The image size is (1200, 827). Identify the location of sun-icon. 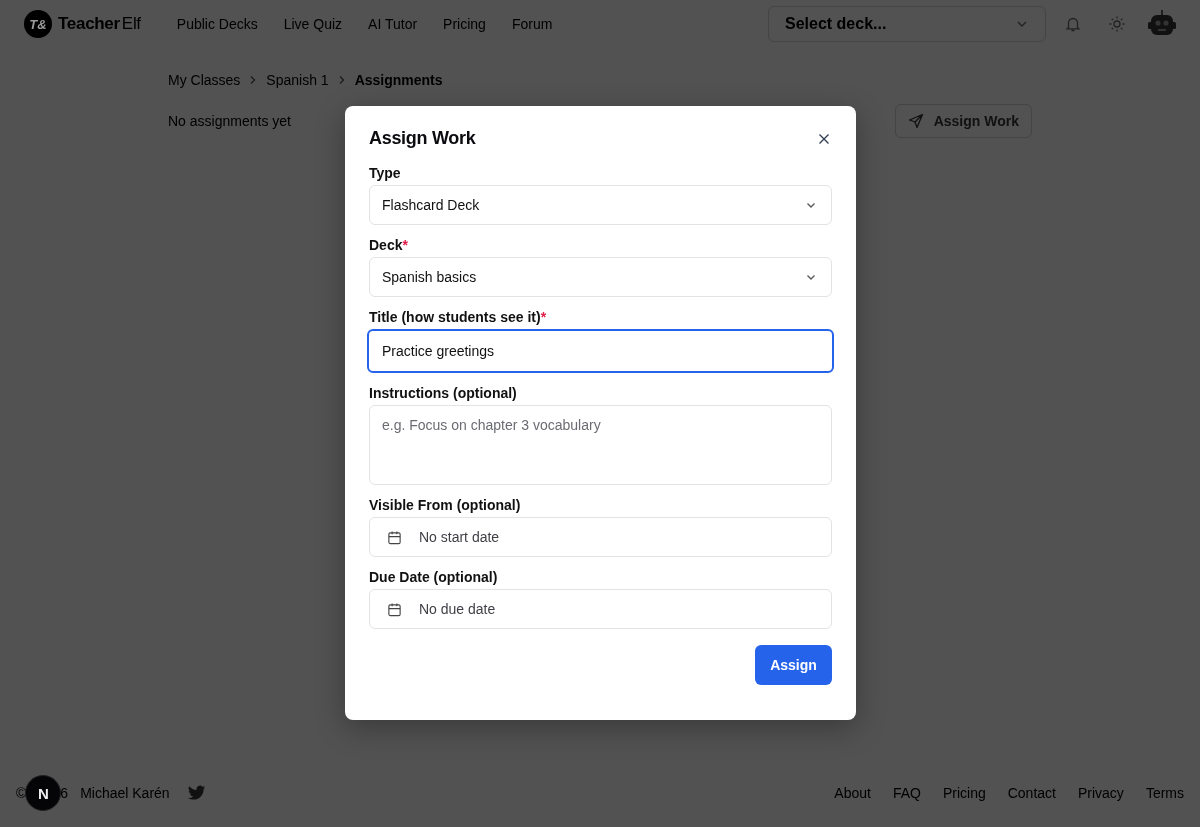
(1117, 24).